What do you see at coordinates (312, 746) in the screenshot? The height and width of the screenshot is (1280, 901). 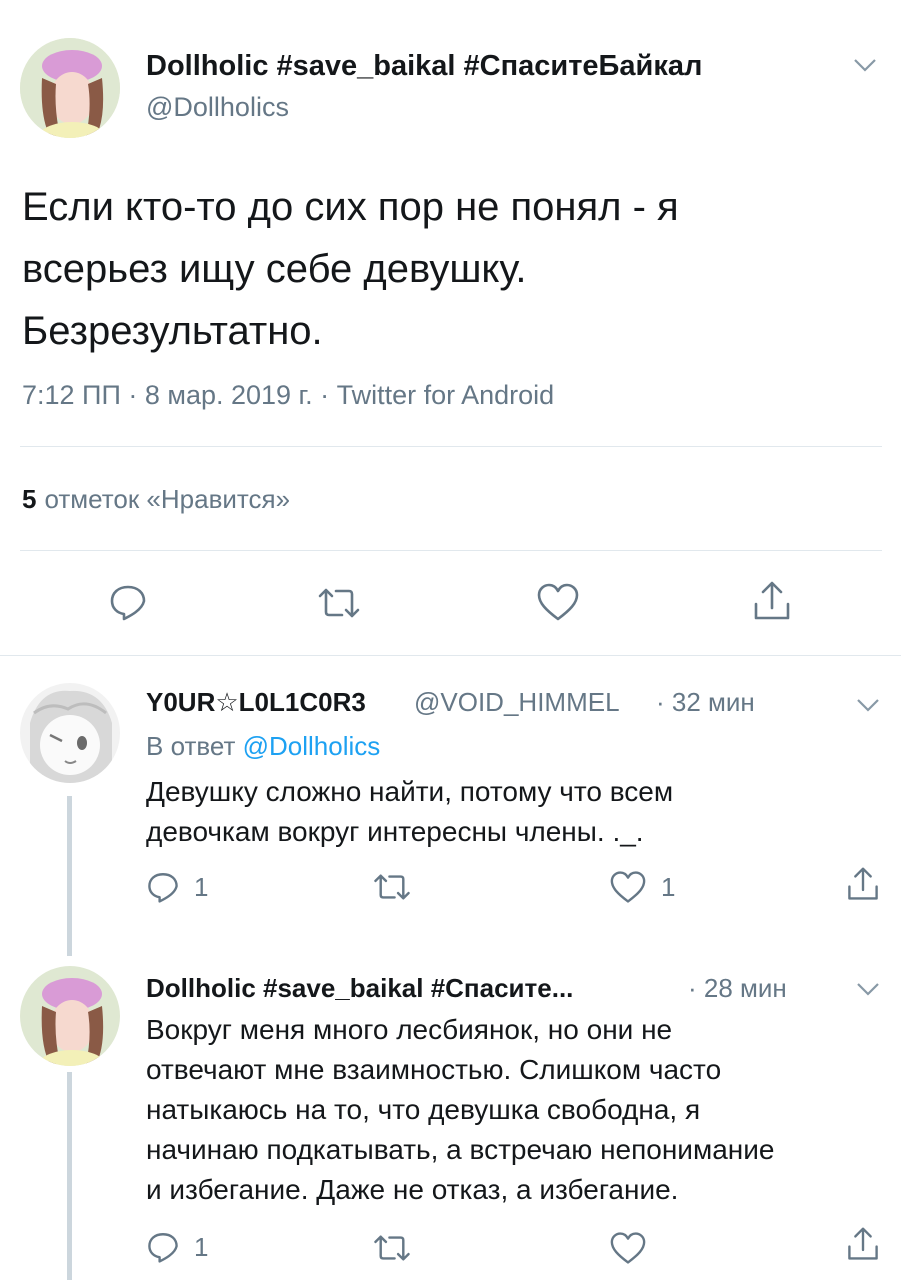 I see `mention-link: @Dollholics` at bounding box center [312, 746].